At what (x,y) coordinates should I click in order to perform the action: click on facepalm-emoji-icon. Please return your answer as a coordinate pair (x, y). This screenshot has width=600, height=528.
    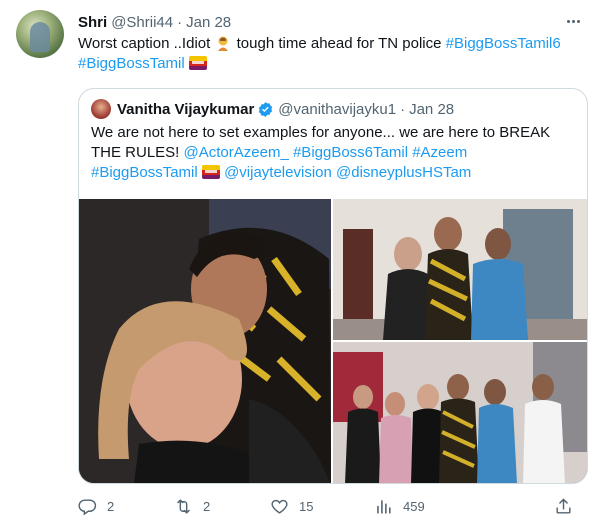
    Looking at the image, I should click on (223, 43).